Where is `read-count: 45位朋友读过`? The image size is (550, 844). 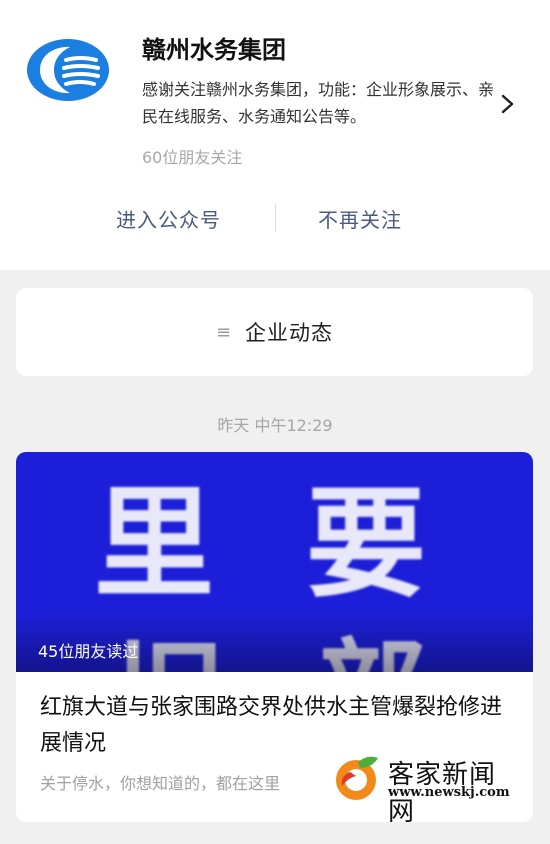 read-count: 45位朋友读过 is located at coordinates (88, 651).